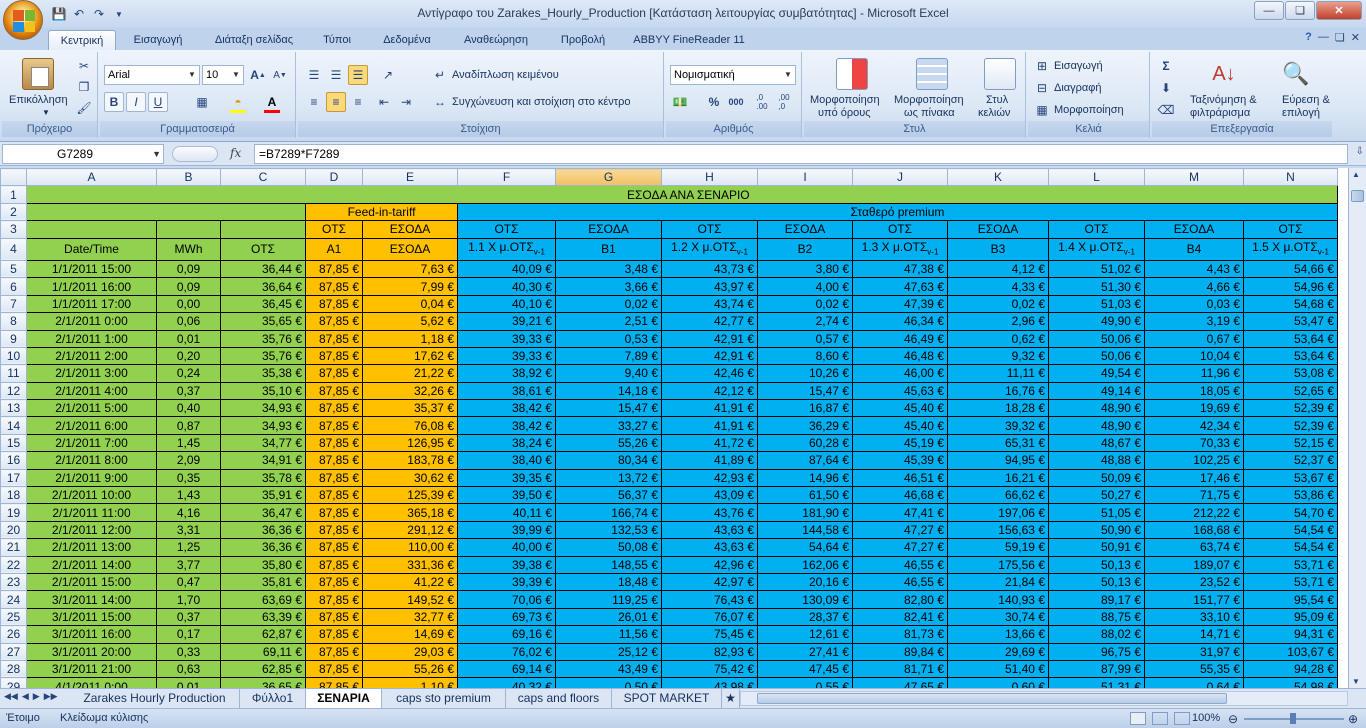  What do you see at coordinates (263, 443) in the screenshot?
I see `cell: 34,77 €` at bounding box center [263, 443].